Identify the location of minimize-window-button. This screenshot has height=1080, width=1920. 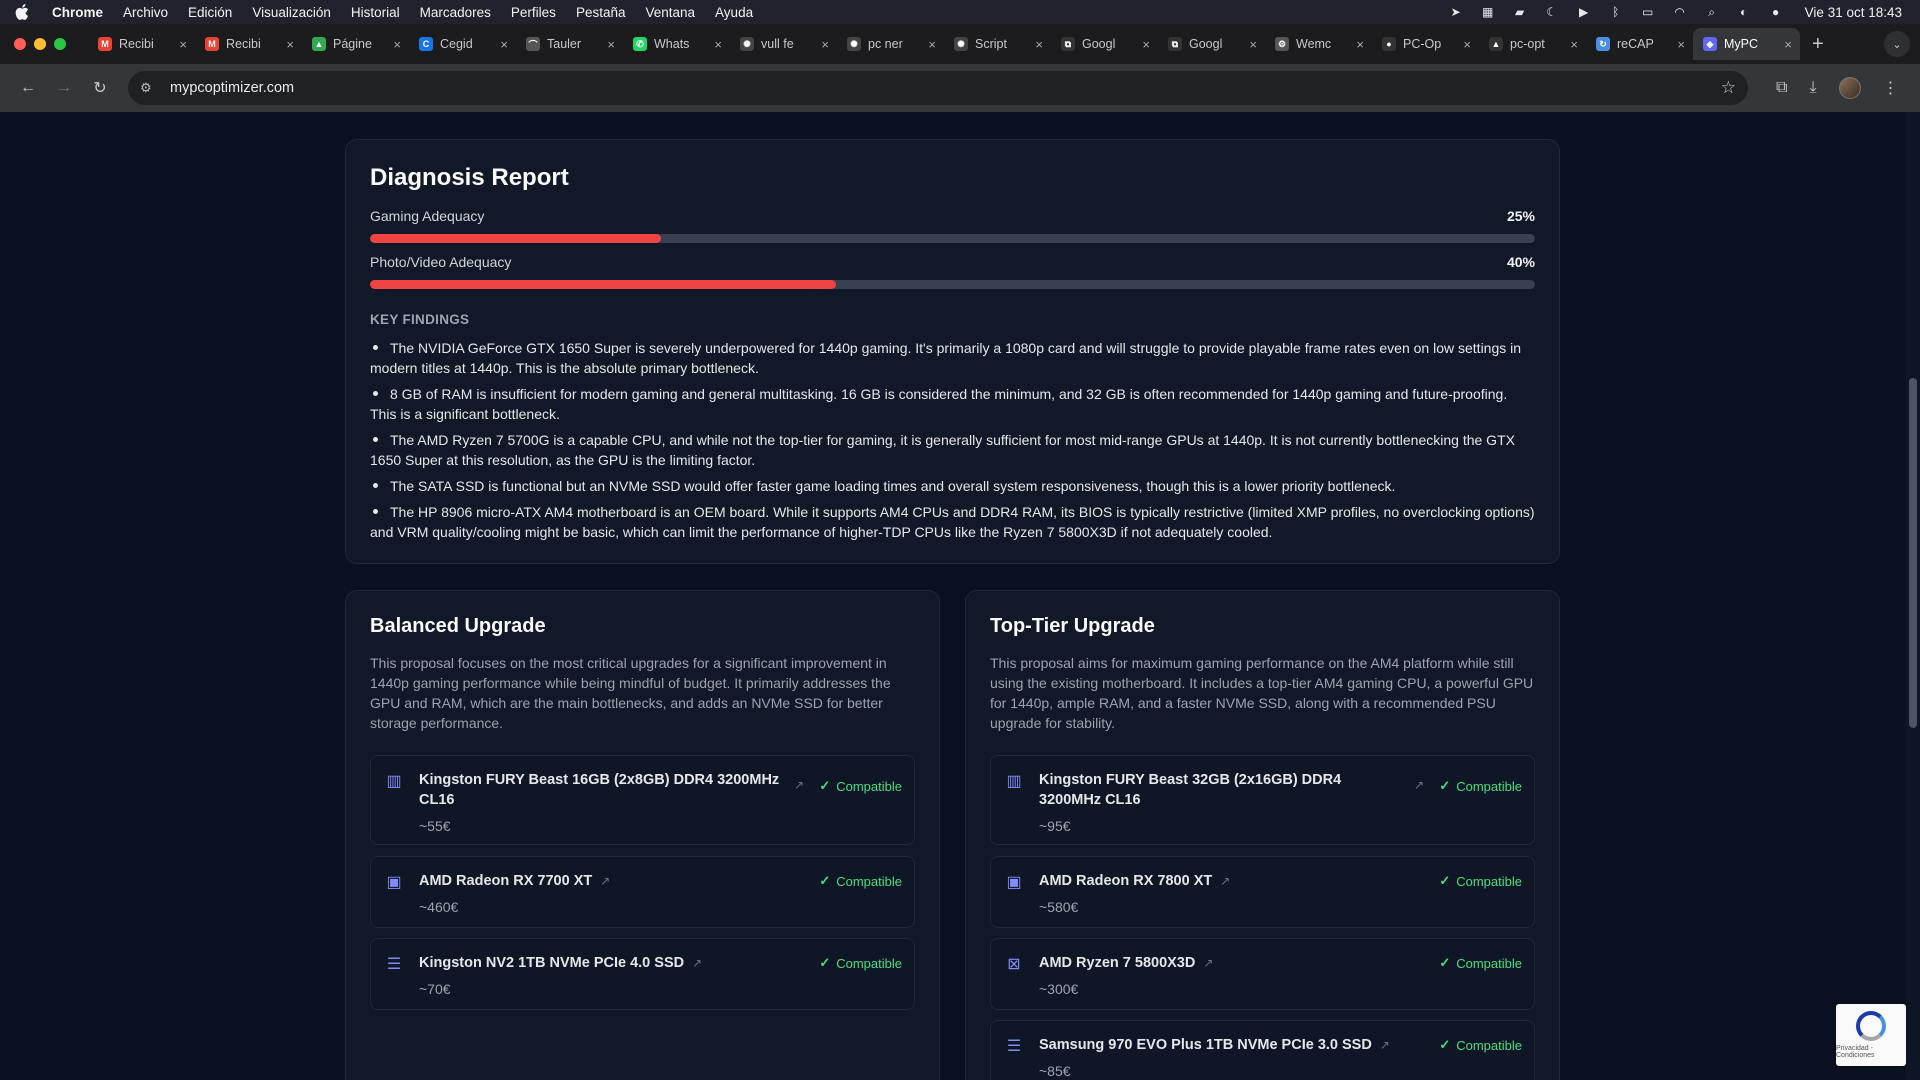
(40, 44).